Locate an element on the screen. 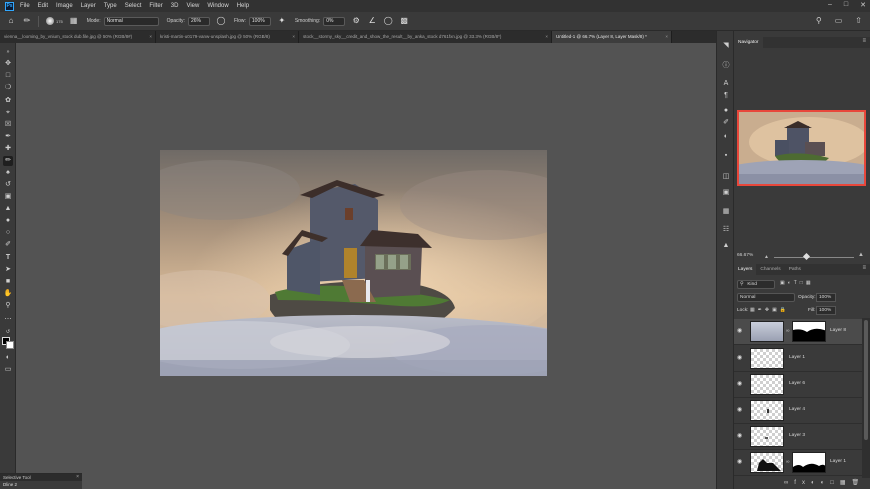 The width and height of the screenshot is (870, 489). swatches-icon: ▪ is located at coordinates (726, 156).